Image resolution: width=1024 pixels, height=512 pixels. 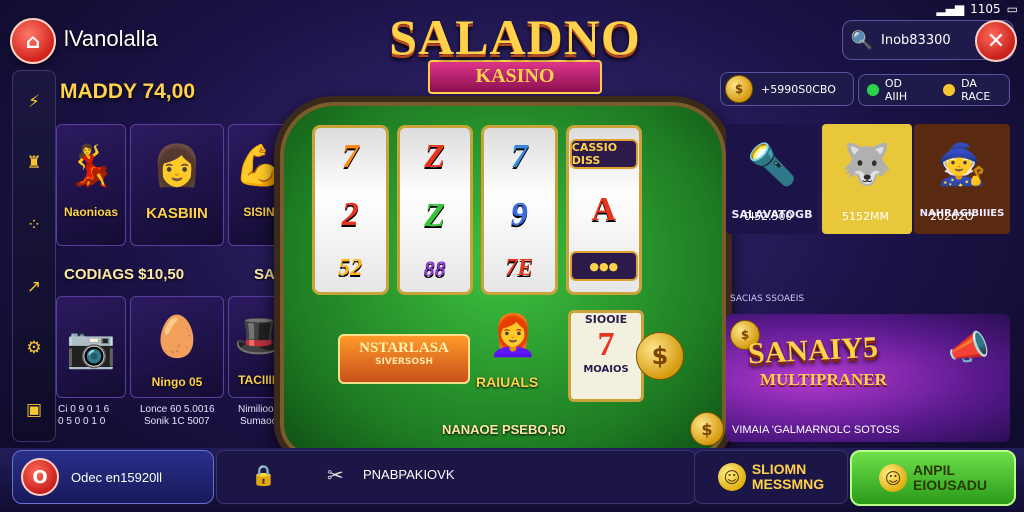 I want to click on sidebar-rail: ⚡ ♜ ⁘ ↗ ⚙ ▣, so click(x=34, y=256).